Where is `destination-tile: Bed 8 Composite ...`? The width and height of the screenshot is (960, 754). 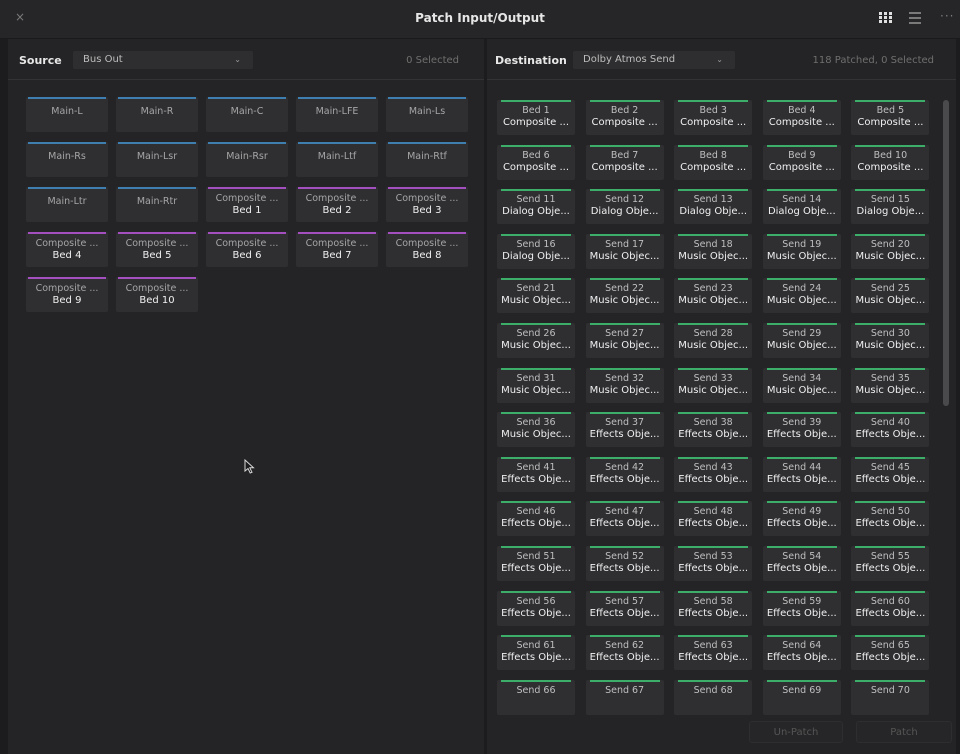 destination-tile: Bed 8 Composite ... is located at coordinates (713, 162).